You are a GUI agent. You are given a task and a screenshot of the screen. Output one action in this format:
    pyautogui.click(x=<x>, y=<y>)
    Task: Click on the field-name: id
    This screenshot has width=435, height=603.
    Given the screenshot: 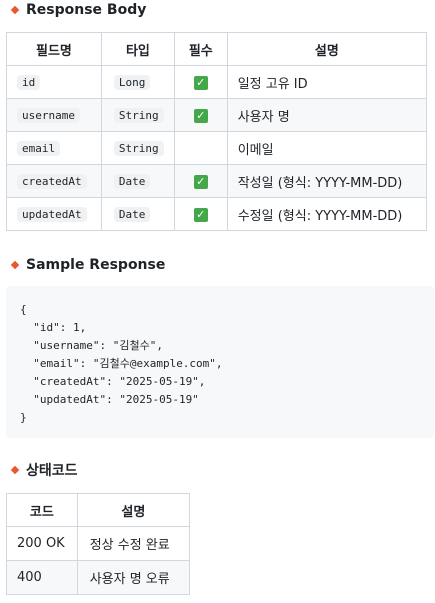 What is the action you would take?
    pyautogui.click(x=29, y=82)
    